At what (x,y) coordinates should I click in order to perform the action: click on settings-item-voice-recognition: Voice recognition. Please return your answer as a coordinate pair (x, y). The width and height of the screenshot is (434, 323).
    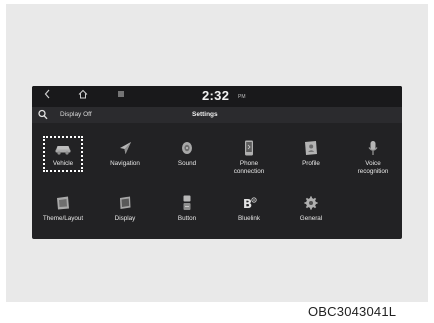
    Looking at the image, I should click on (373, 164).